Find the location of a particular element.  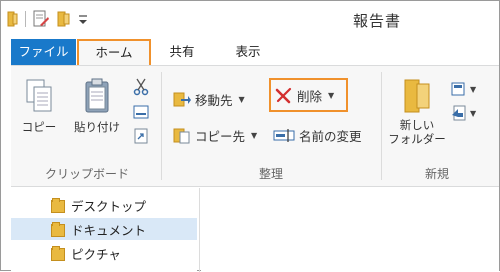

nav-item-pictures: ピクチャ is located at coordinates (104, 253).